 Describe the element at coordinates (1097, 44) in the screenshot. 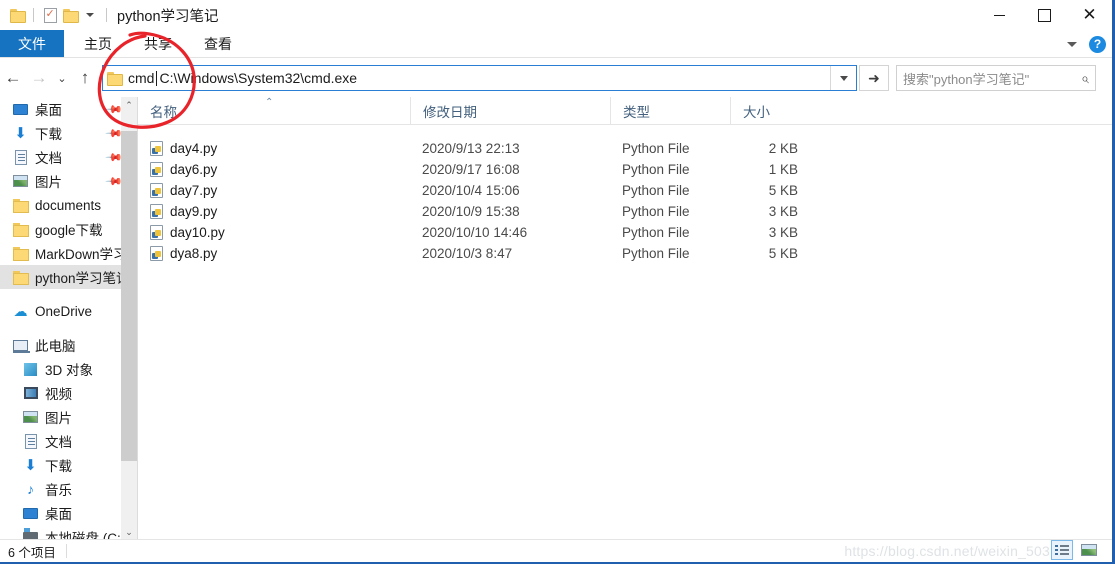

I see `help-icon: ?` at that location.